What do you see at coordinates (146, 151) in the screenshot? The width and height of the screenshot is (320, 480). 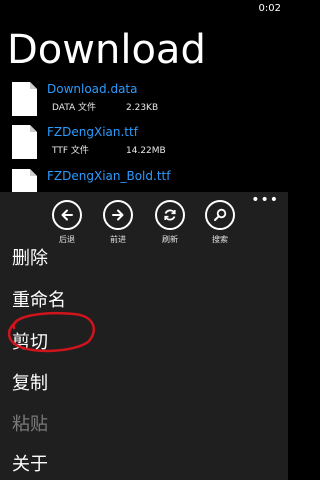 I see `file-size: 14.22MB` at bounding box center [146, 151].